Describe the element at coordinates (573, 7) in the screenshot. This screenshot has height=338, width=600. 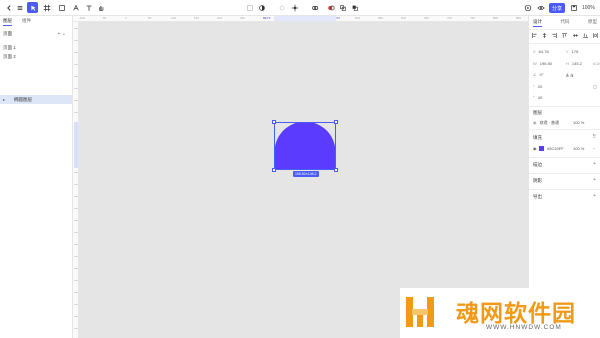
I see `save-icon` at that location.